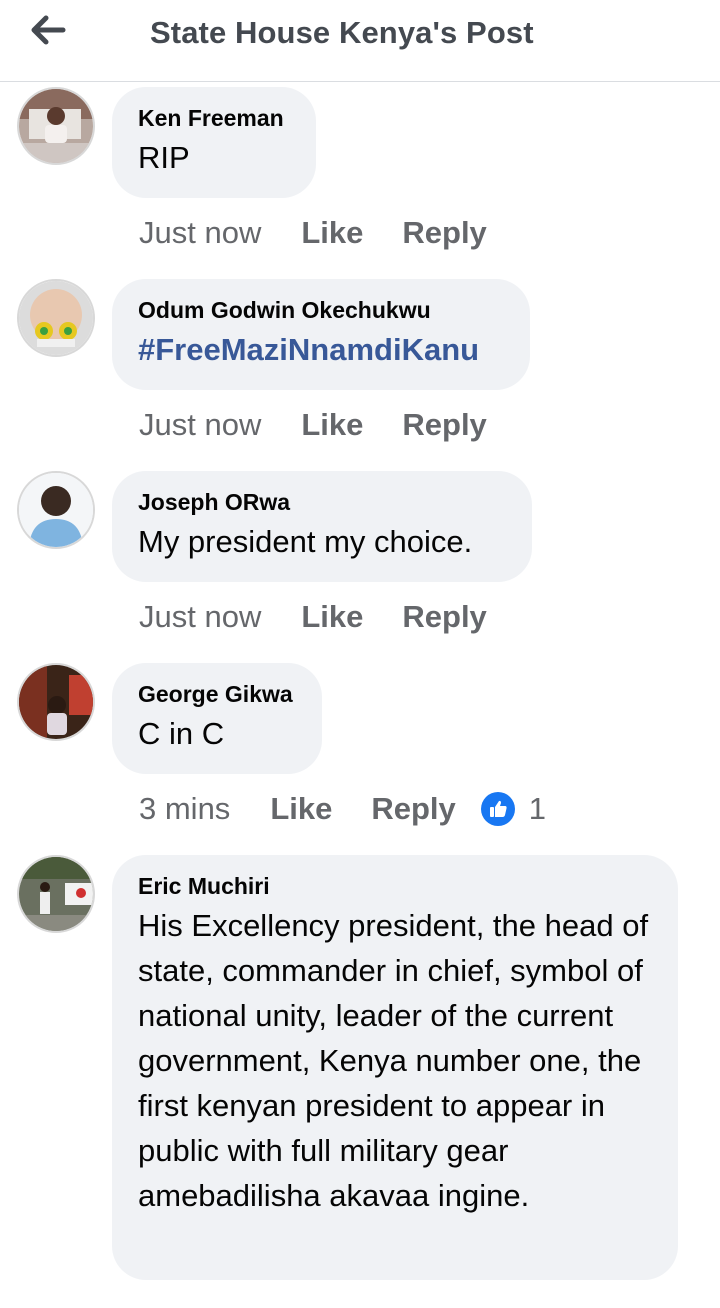 The height and width of the screenshot is (1308, 720). Describe the element at coordinates (322, 502) in the screenshot. I see `comment-author: Joseph ORwa` at that location.